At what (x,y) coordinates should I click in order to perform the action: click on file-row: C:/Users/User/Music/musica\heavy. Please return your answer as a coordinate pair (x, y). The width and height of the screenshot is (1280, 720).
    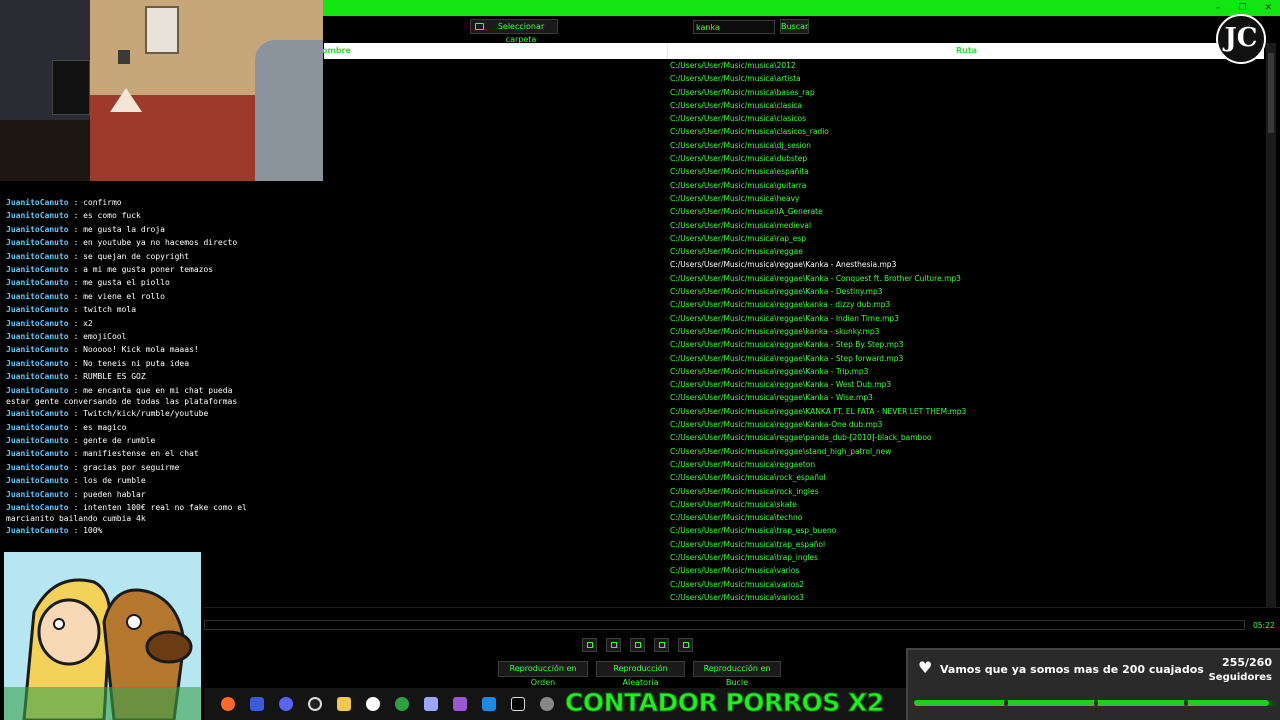
    Looking at the image, I should click on (970, 198).